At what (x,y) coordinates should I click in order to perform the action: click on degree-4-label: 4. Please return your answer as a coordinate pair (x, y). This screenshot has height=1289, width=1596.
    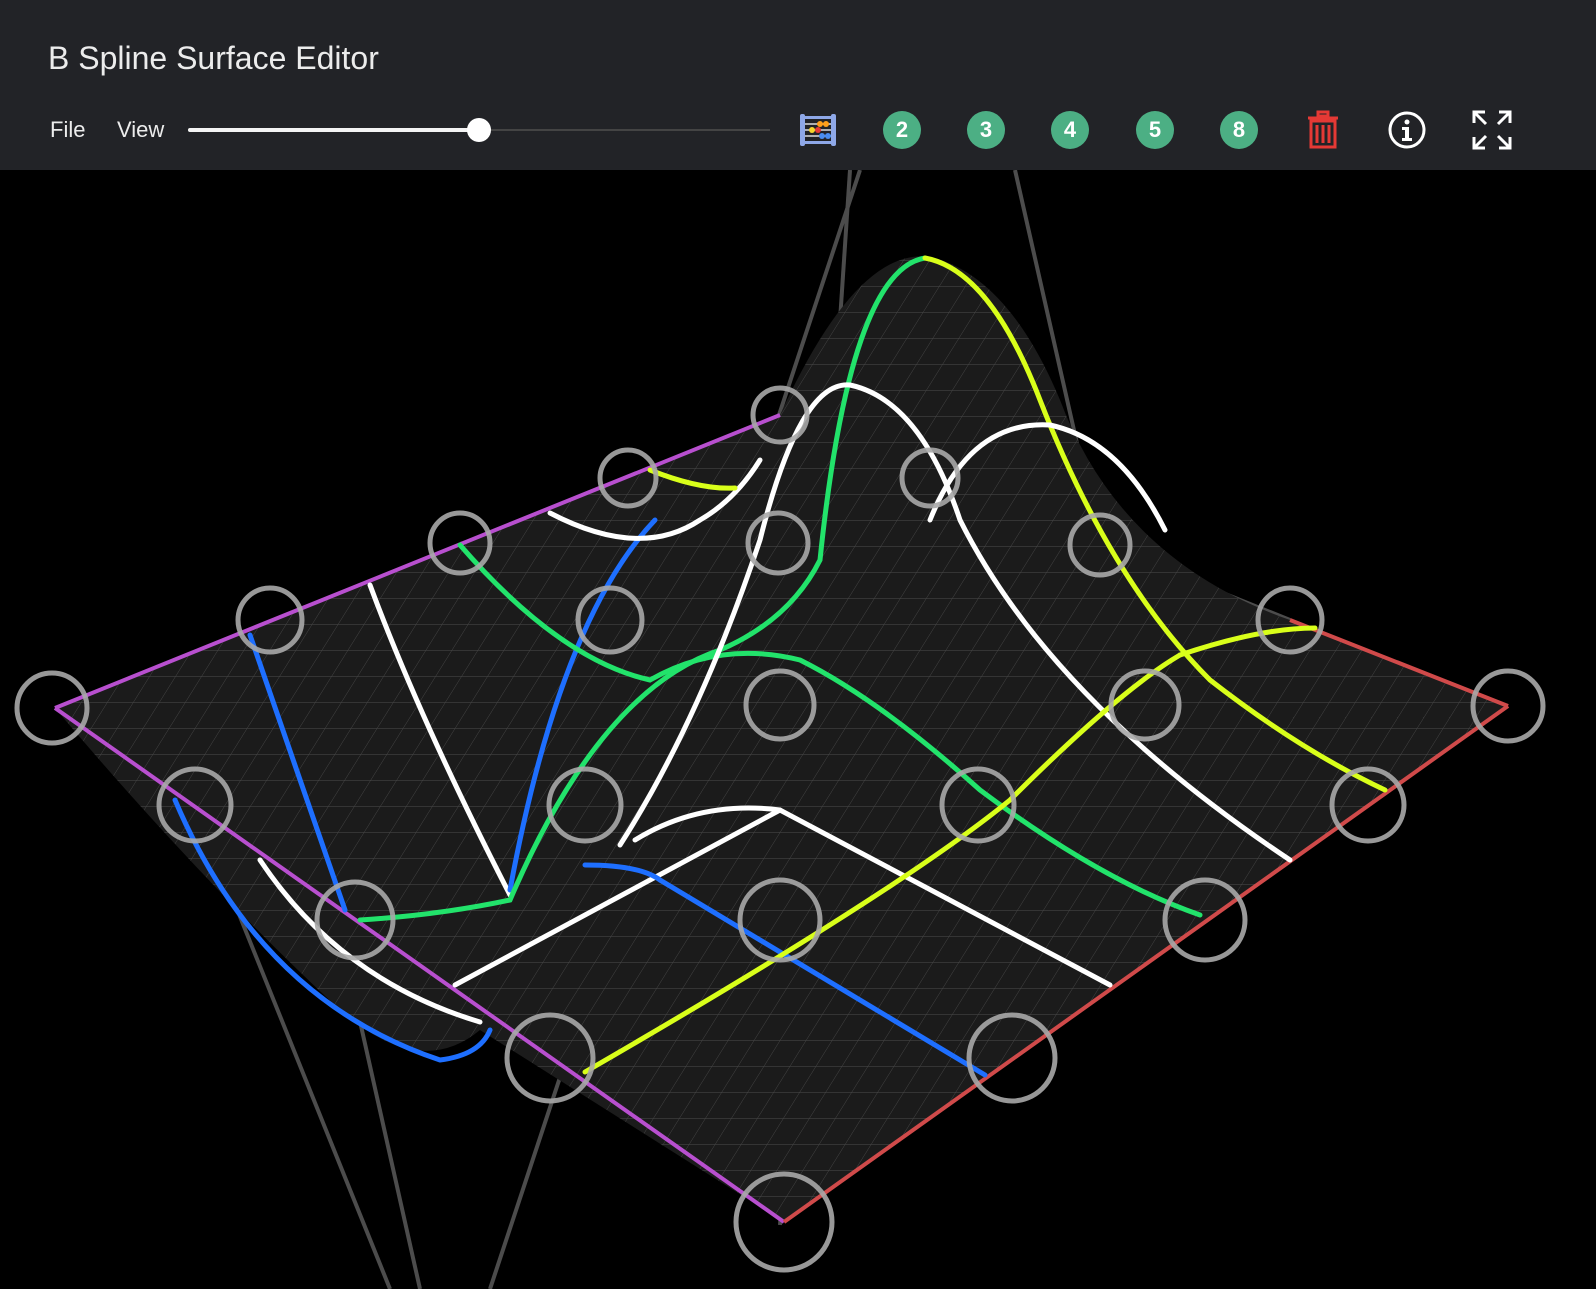
    Looking at the image, I should click on (1070, 130).